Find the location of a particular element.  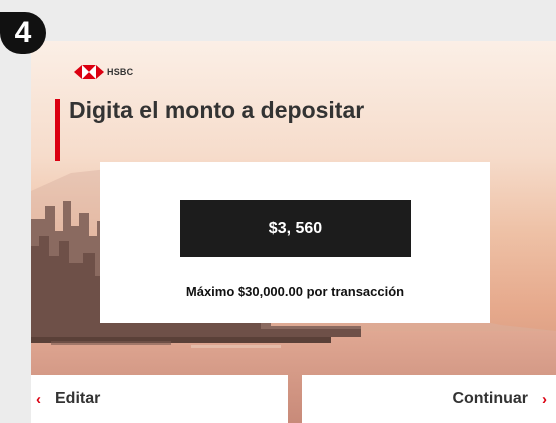

page-title: Digita el monto a depositar is located at coordinates (217, 110).